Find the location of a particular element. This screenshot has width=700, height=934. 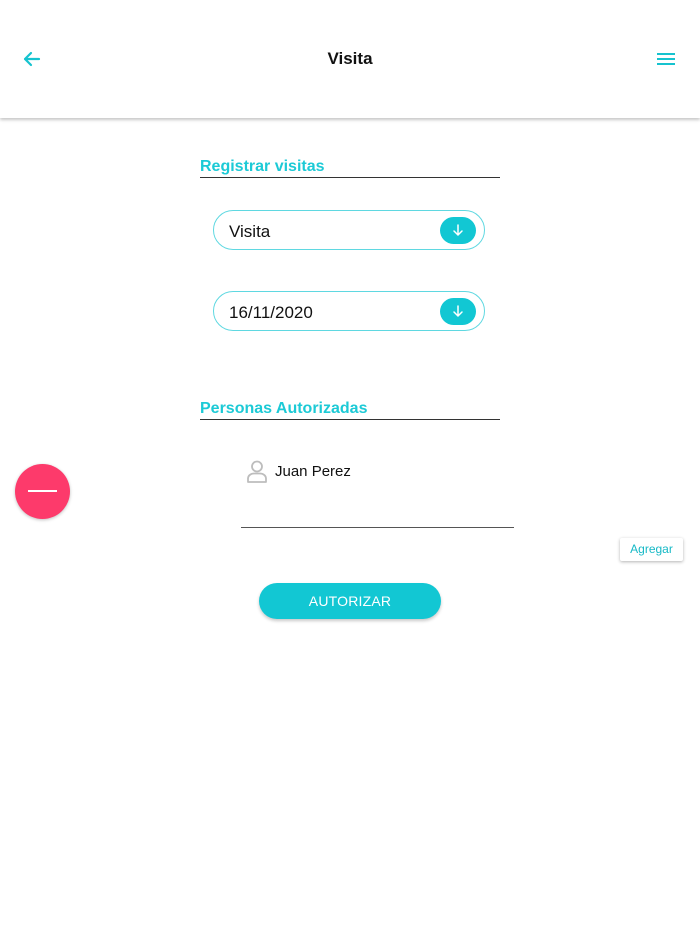

remove-person-button is located at coordinates (42, 491).